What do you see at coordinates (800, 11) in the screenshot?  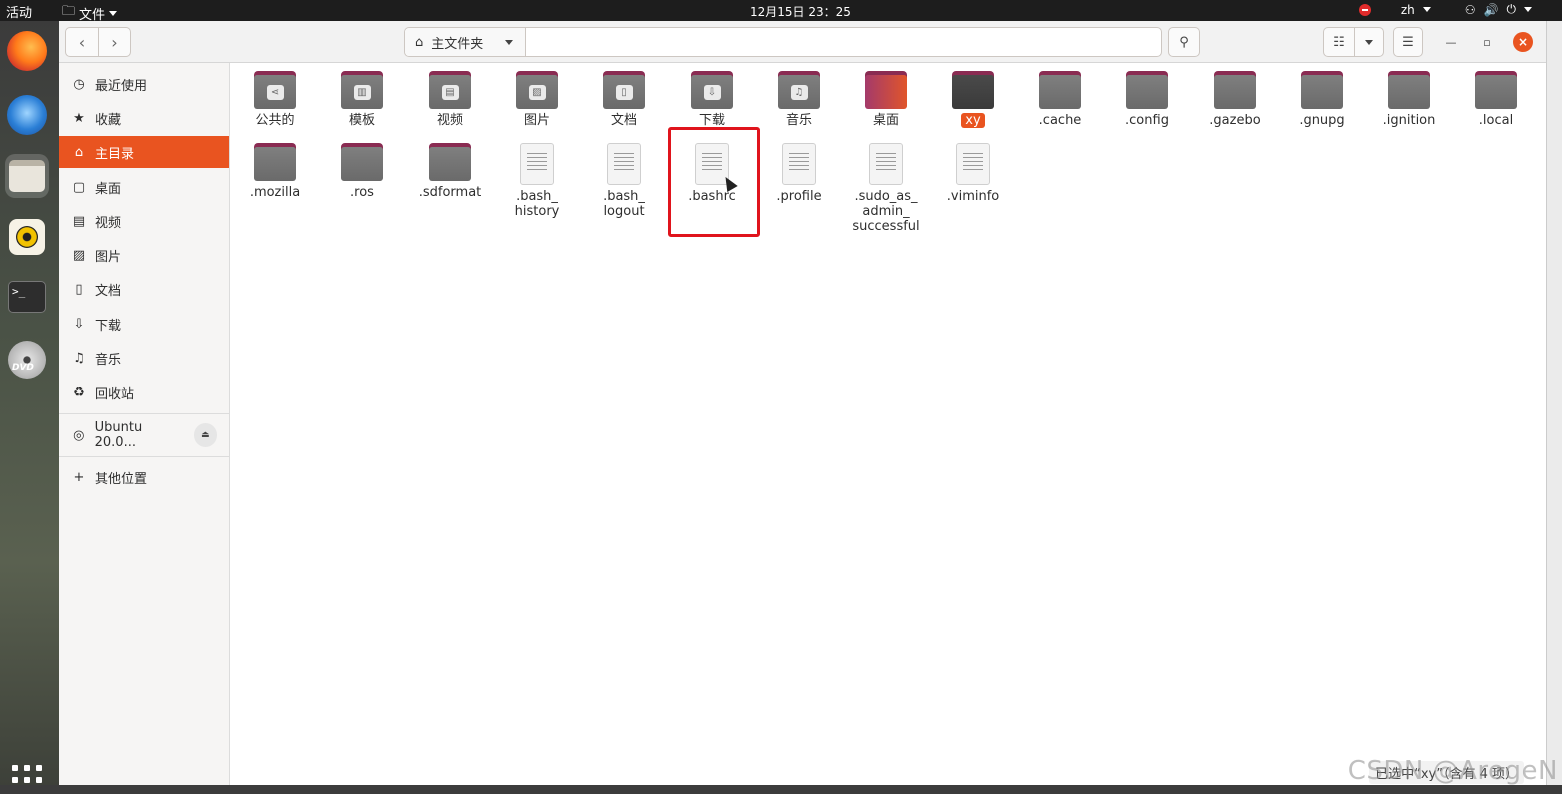 I see `clock: 12月15日 23：25` at bounding box center [800, 11].